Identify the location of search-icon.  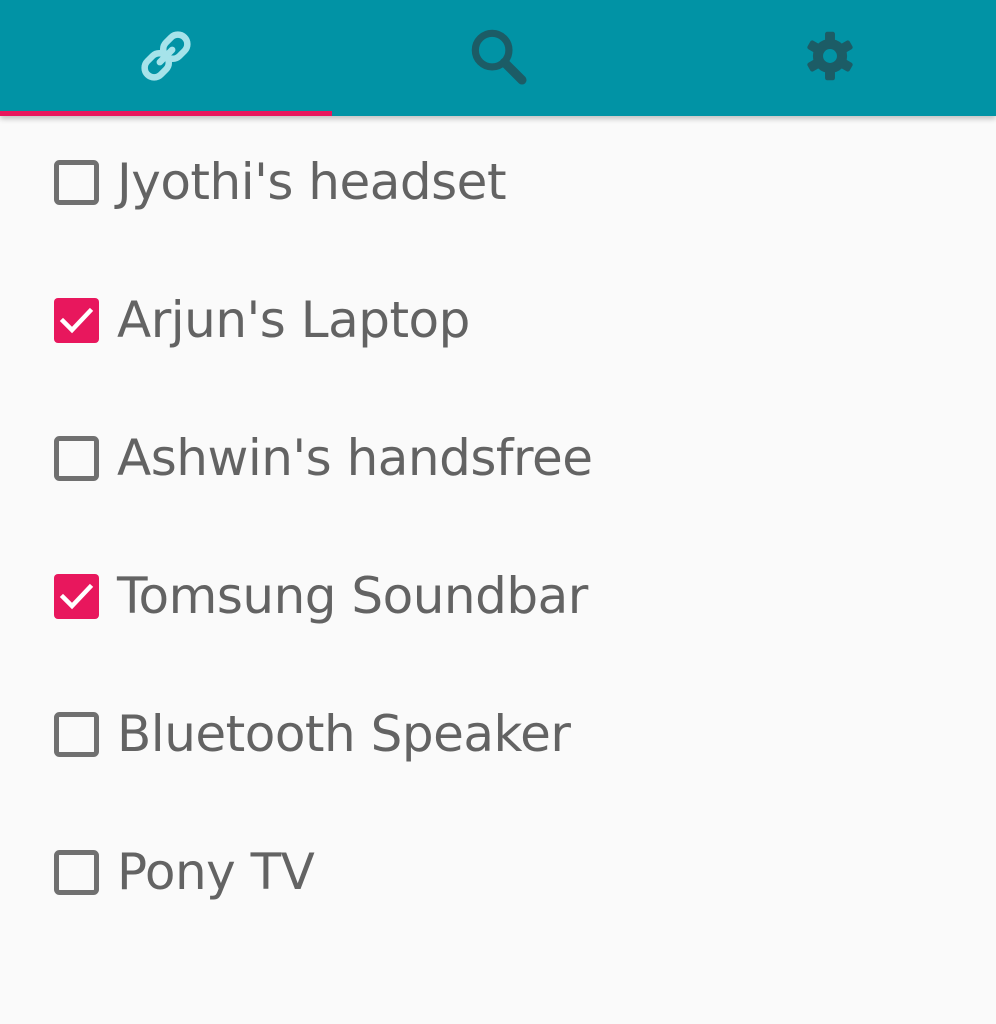
(498, 56).